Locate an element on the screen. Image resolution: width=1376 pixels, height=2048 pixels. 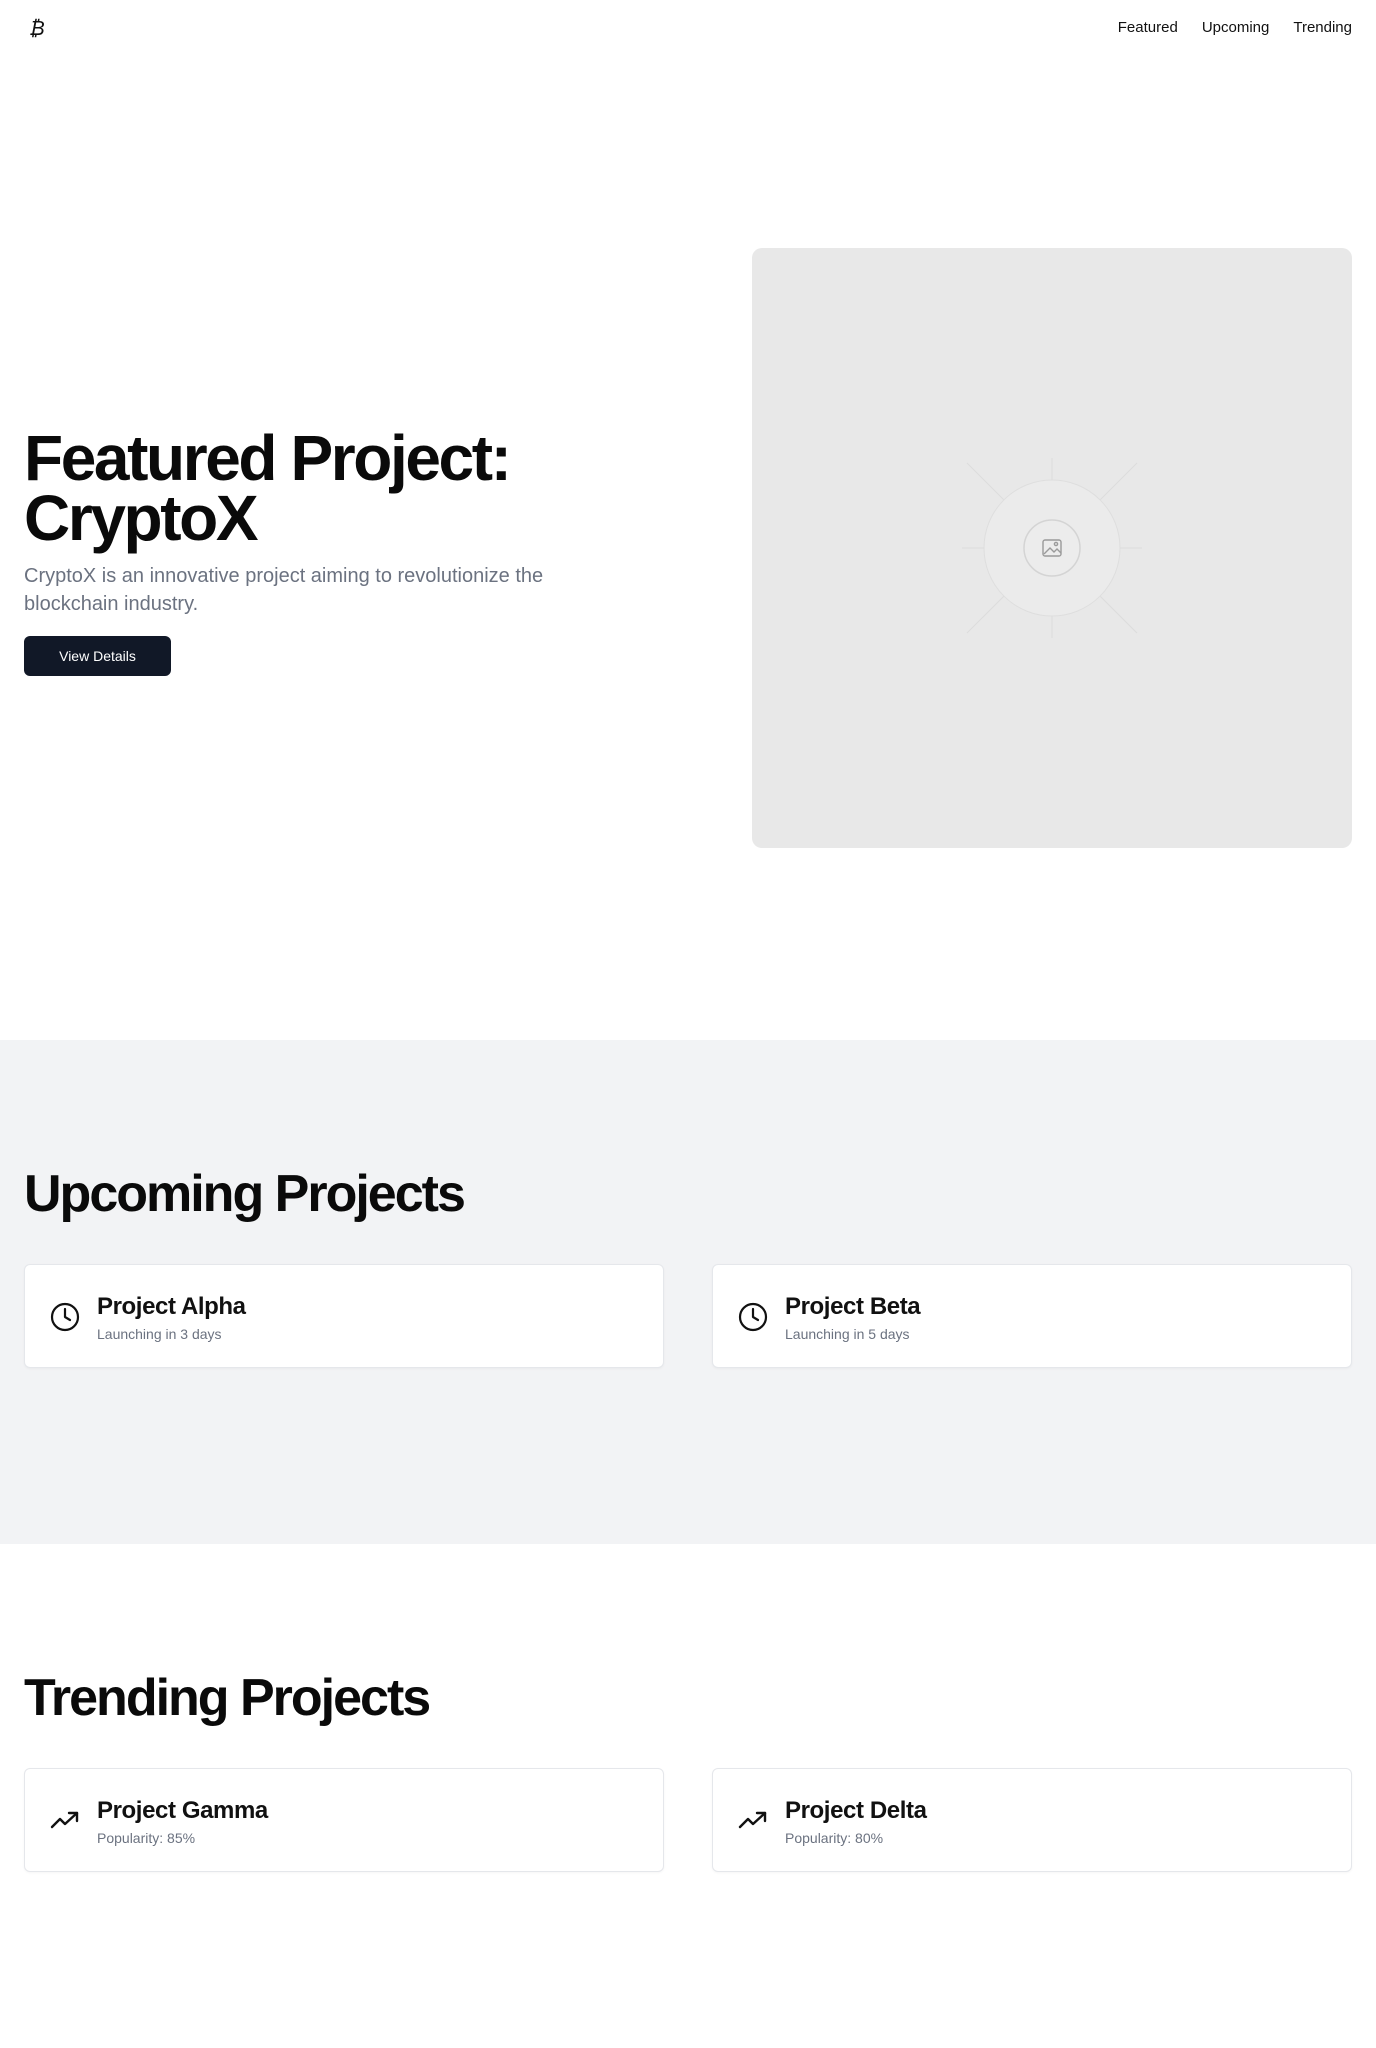
project-card-alpha: Project Alpha Launching in 3 days is located at coordinates (344, 1316).